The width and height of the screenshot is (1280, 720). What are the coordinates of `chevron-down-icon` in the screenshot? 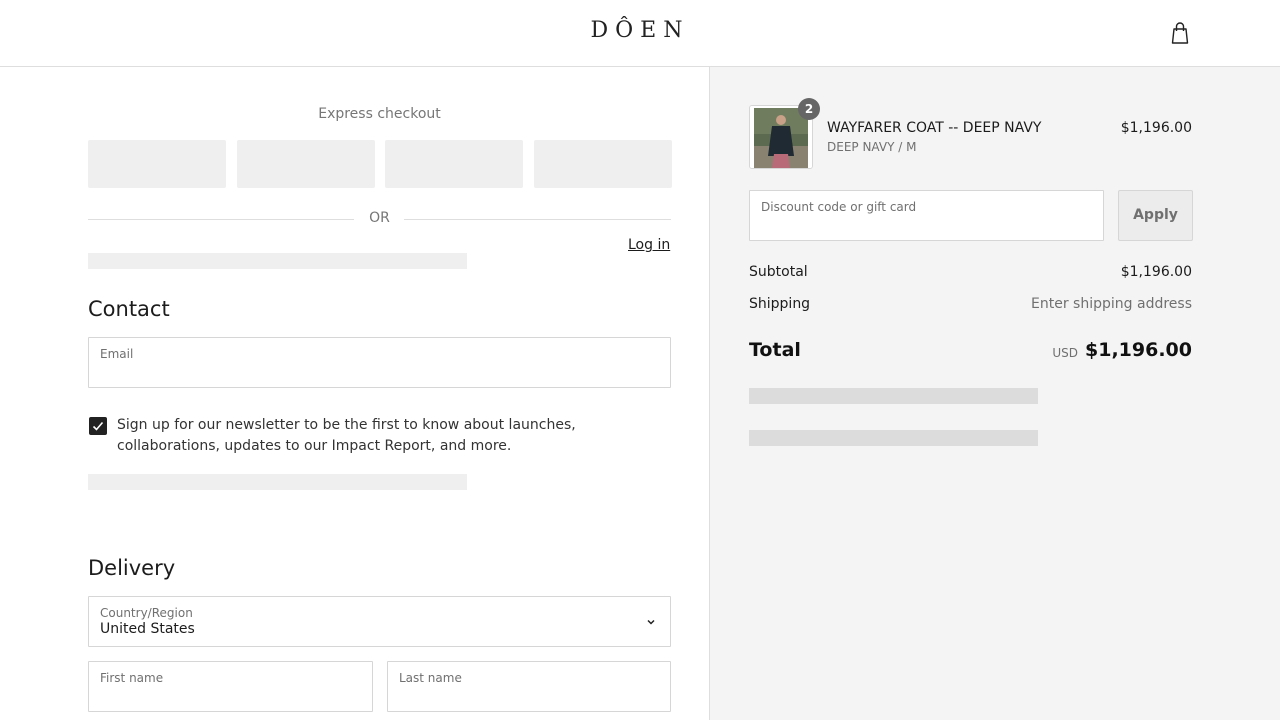 It's located at (651, 622).